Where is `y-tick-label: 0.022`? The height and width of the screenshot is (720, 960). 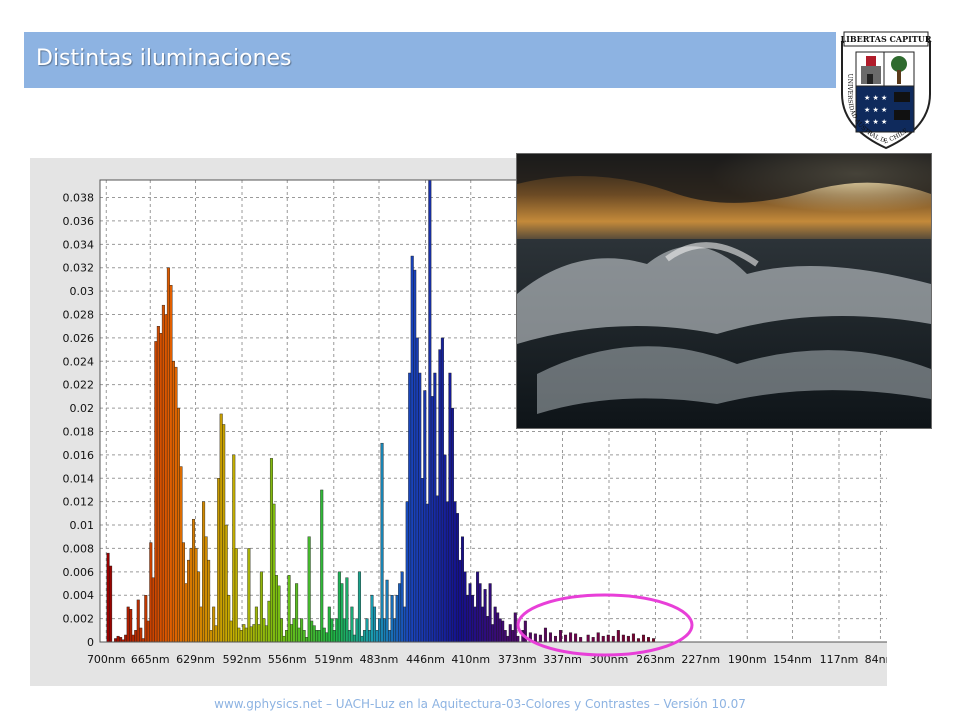
y-tick-label: 0.022 is located at coordinates (79, 385).